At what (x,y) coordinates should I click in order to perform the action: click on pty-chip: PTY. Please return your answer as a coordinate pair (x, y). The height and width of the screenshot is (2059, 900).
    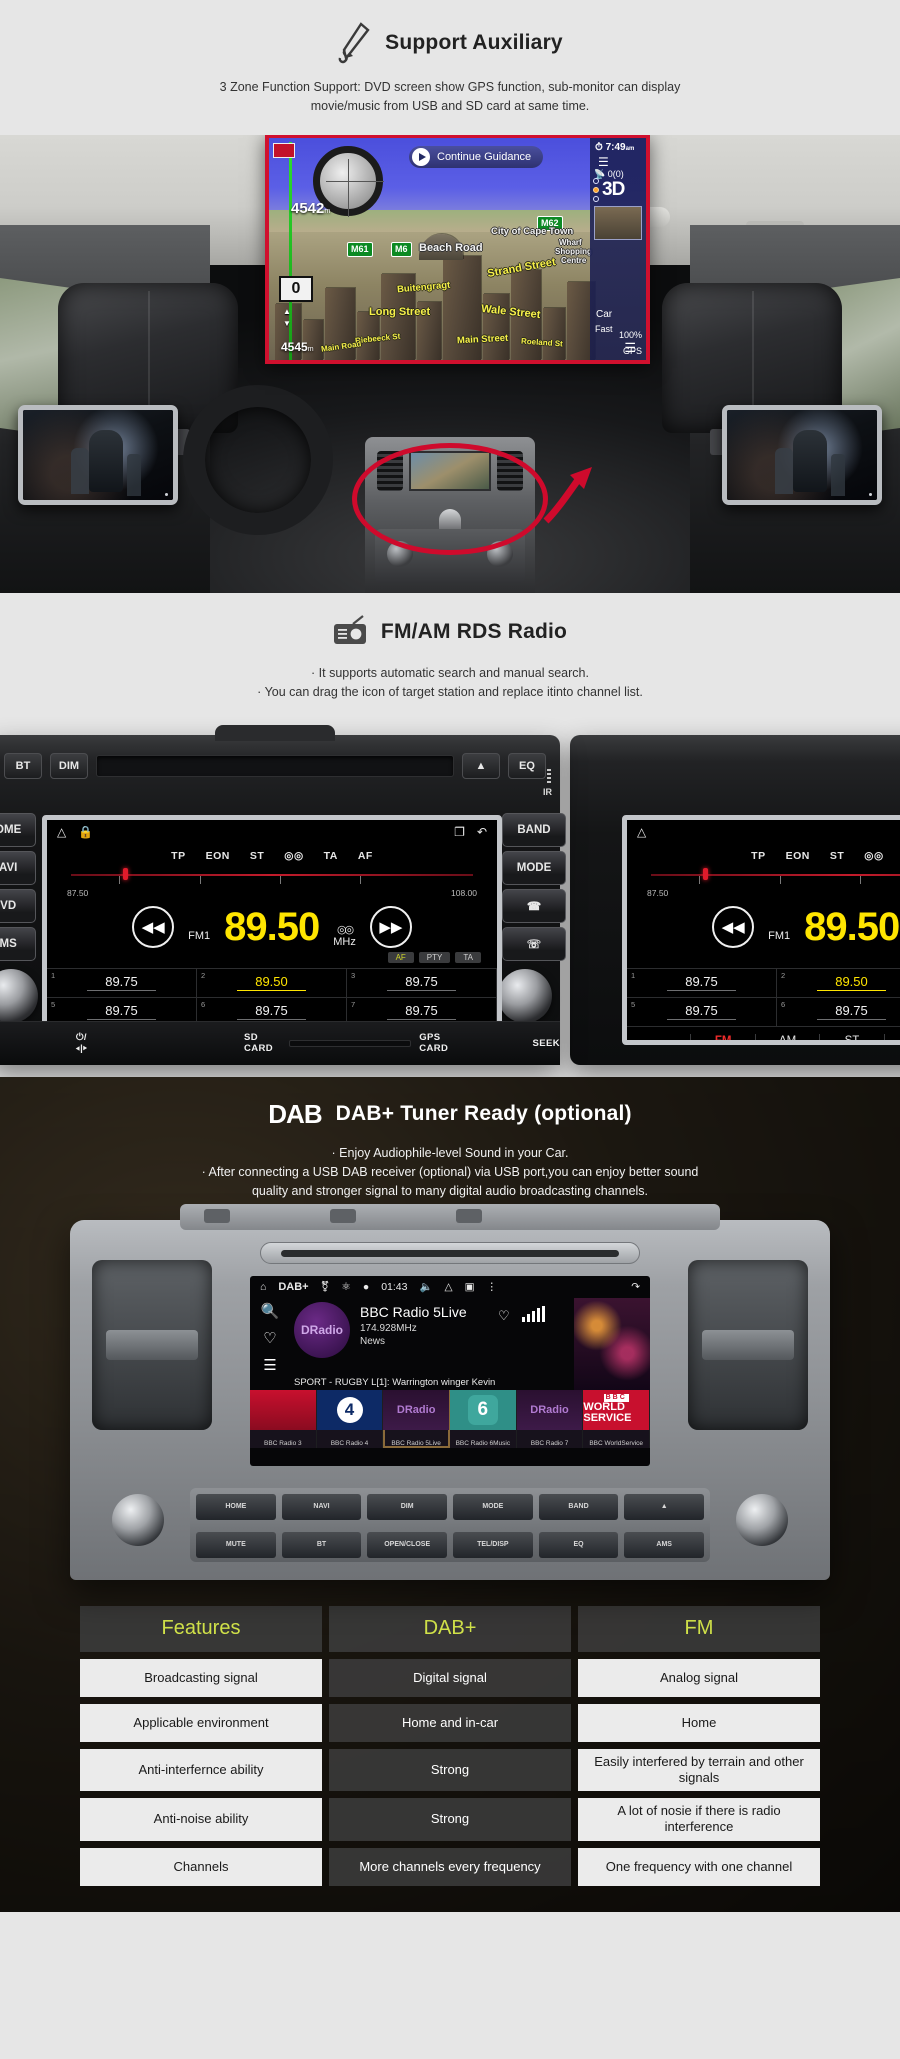
    Looking at the image, I should click on (434, 957).